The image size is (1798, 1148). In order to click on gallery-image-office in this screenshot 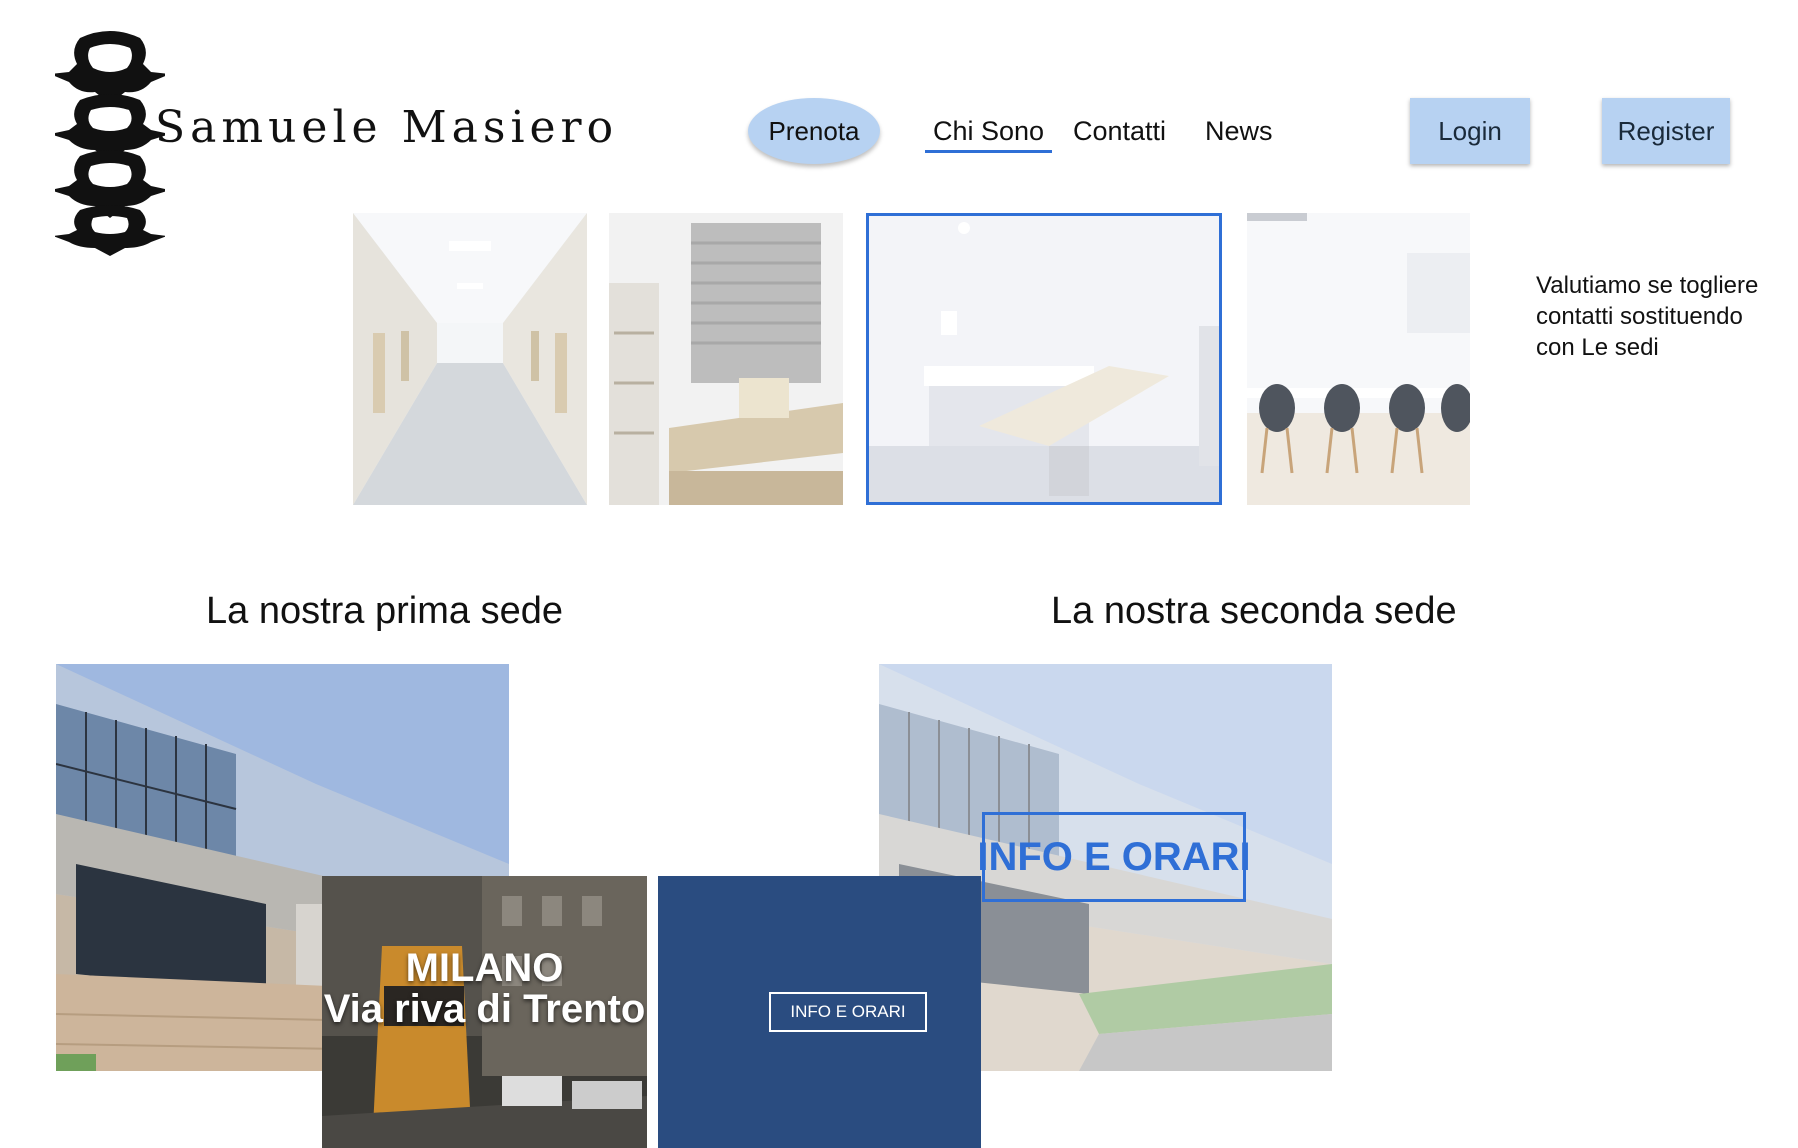, I will do `click(726, 359)`.